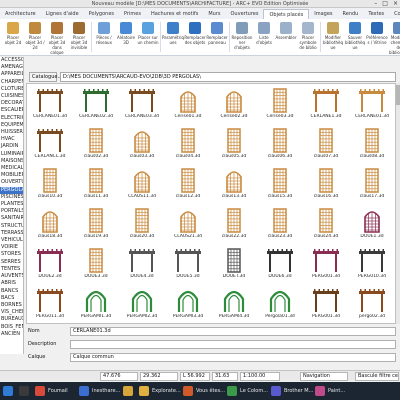 This screenshot has width=400, height=400. What do you see at coordinates (11, 262) in the screenshot?
I see `library-folder-item: SERRES` at bounding box center [11, 262].